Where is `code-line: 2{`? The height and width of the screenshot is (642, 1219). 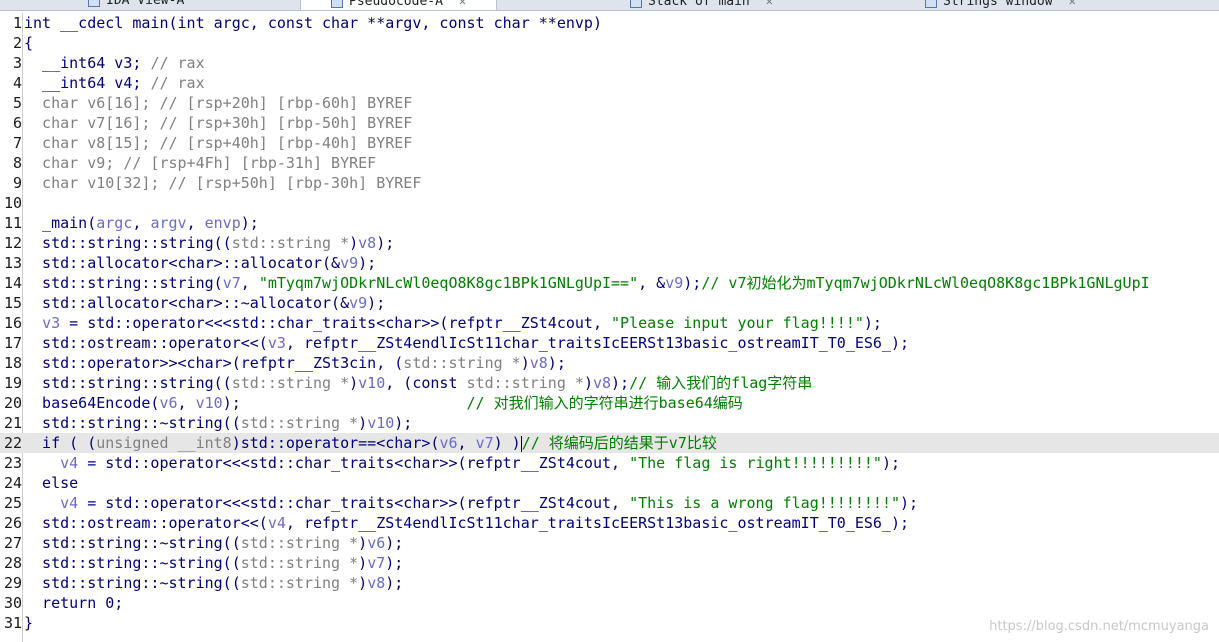 code-line: 2{ is located at coordinates (609, 43).